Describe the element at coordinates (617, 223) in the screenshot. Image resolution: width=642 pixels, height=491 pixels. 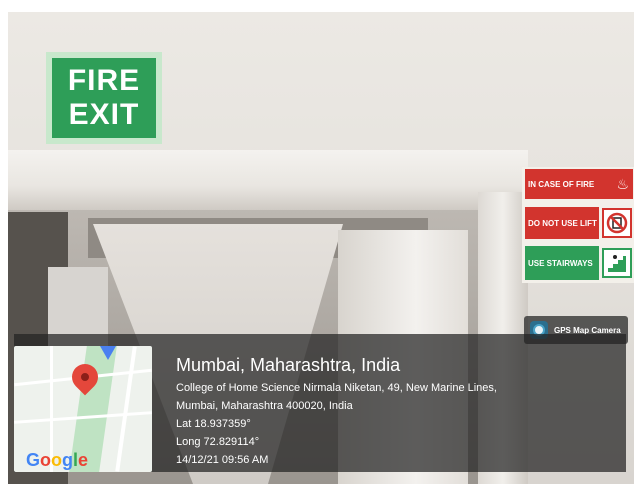
I see `no-lift-icon` at that location.